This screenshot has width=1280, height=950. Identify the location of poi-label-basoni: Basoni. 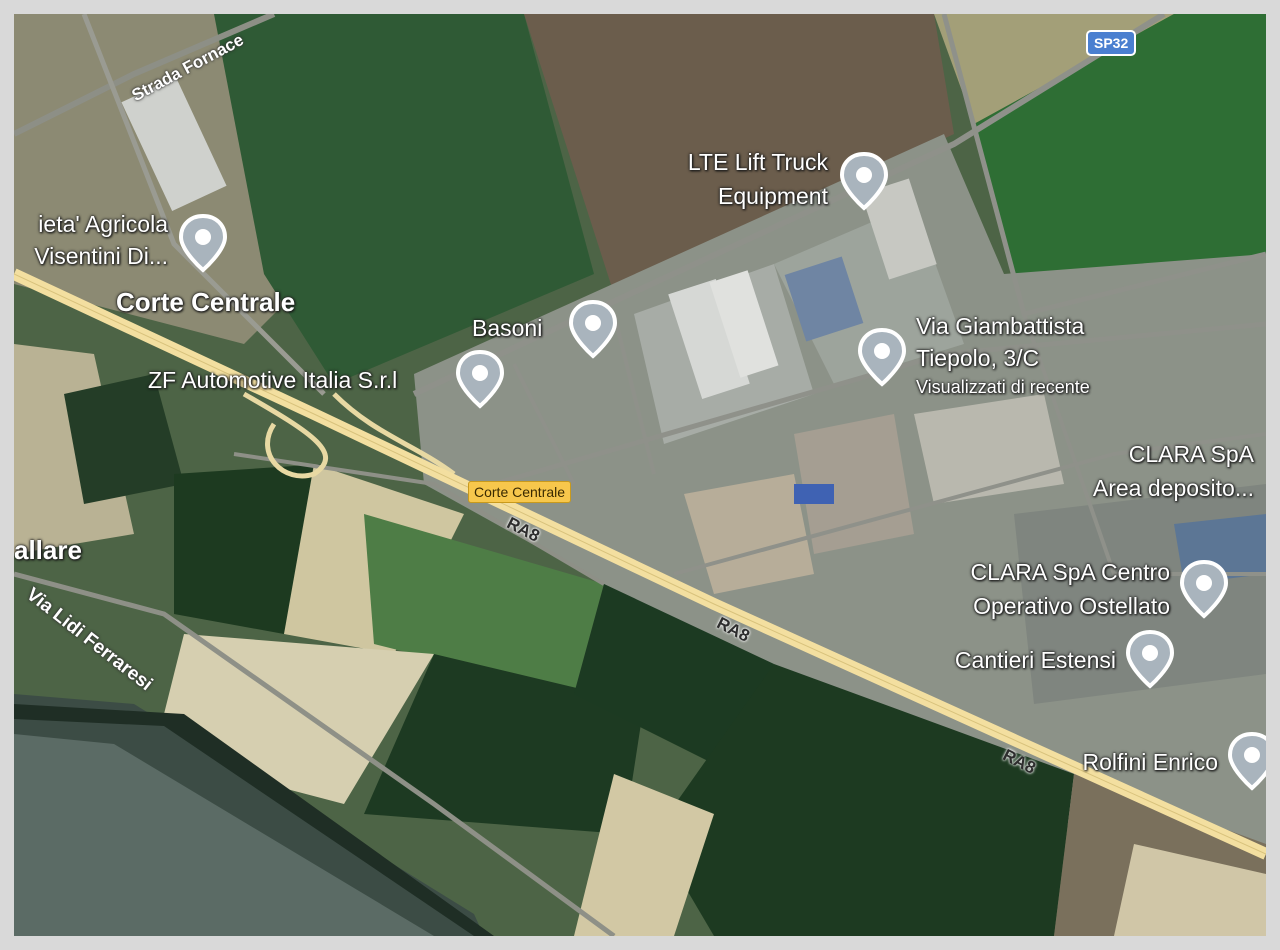
(507, 328).